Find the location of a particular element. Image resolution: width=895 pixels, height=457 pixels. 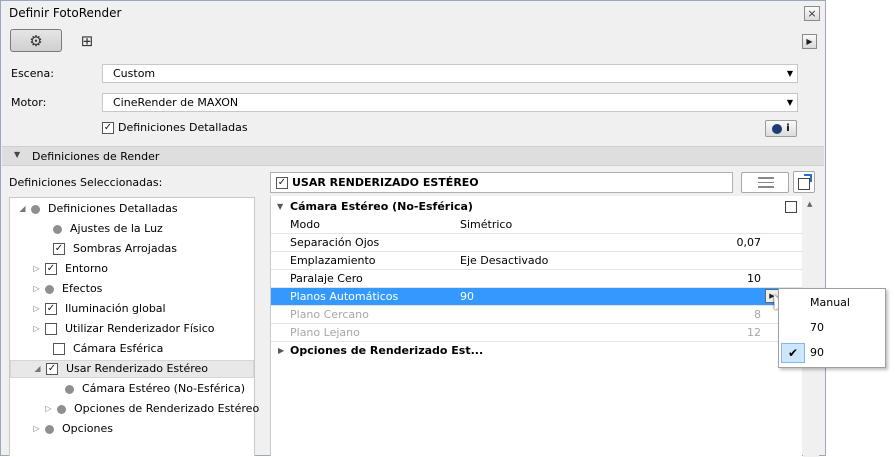

menu-item: 70 is located at coordinates (832, 328).